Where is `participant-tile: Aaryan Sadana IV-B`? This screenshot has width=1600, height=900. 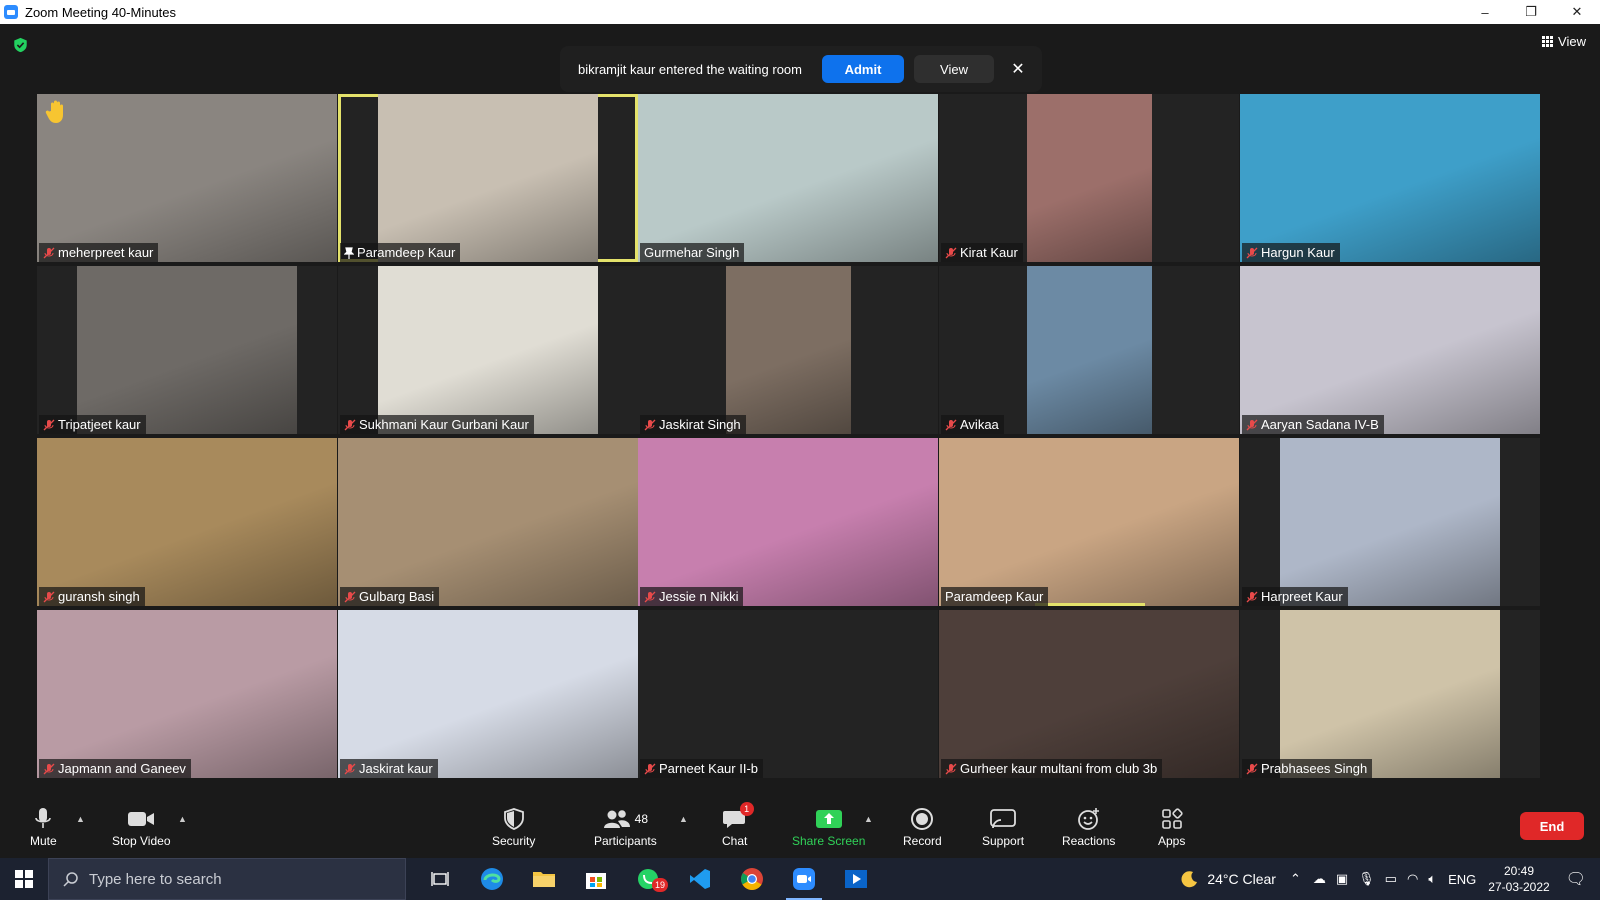 participant-tile: Aaryan Sadana IV-B is located at coordinates (1390, 350).